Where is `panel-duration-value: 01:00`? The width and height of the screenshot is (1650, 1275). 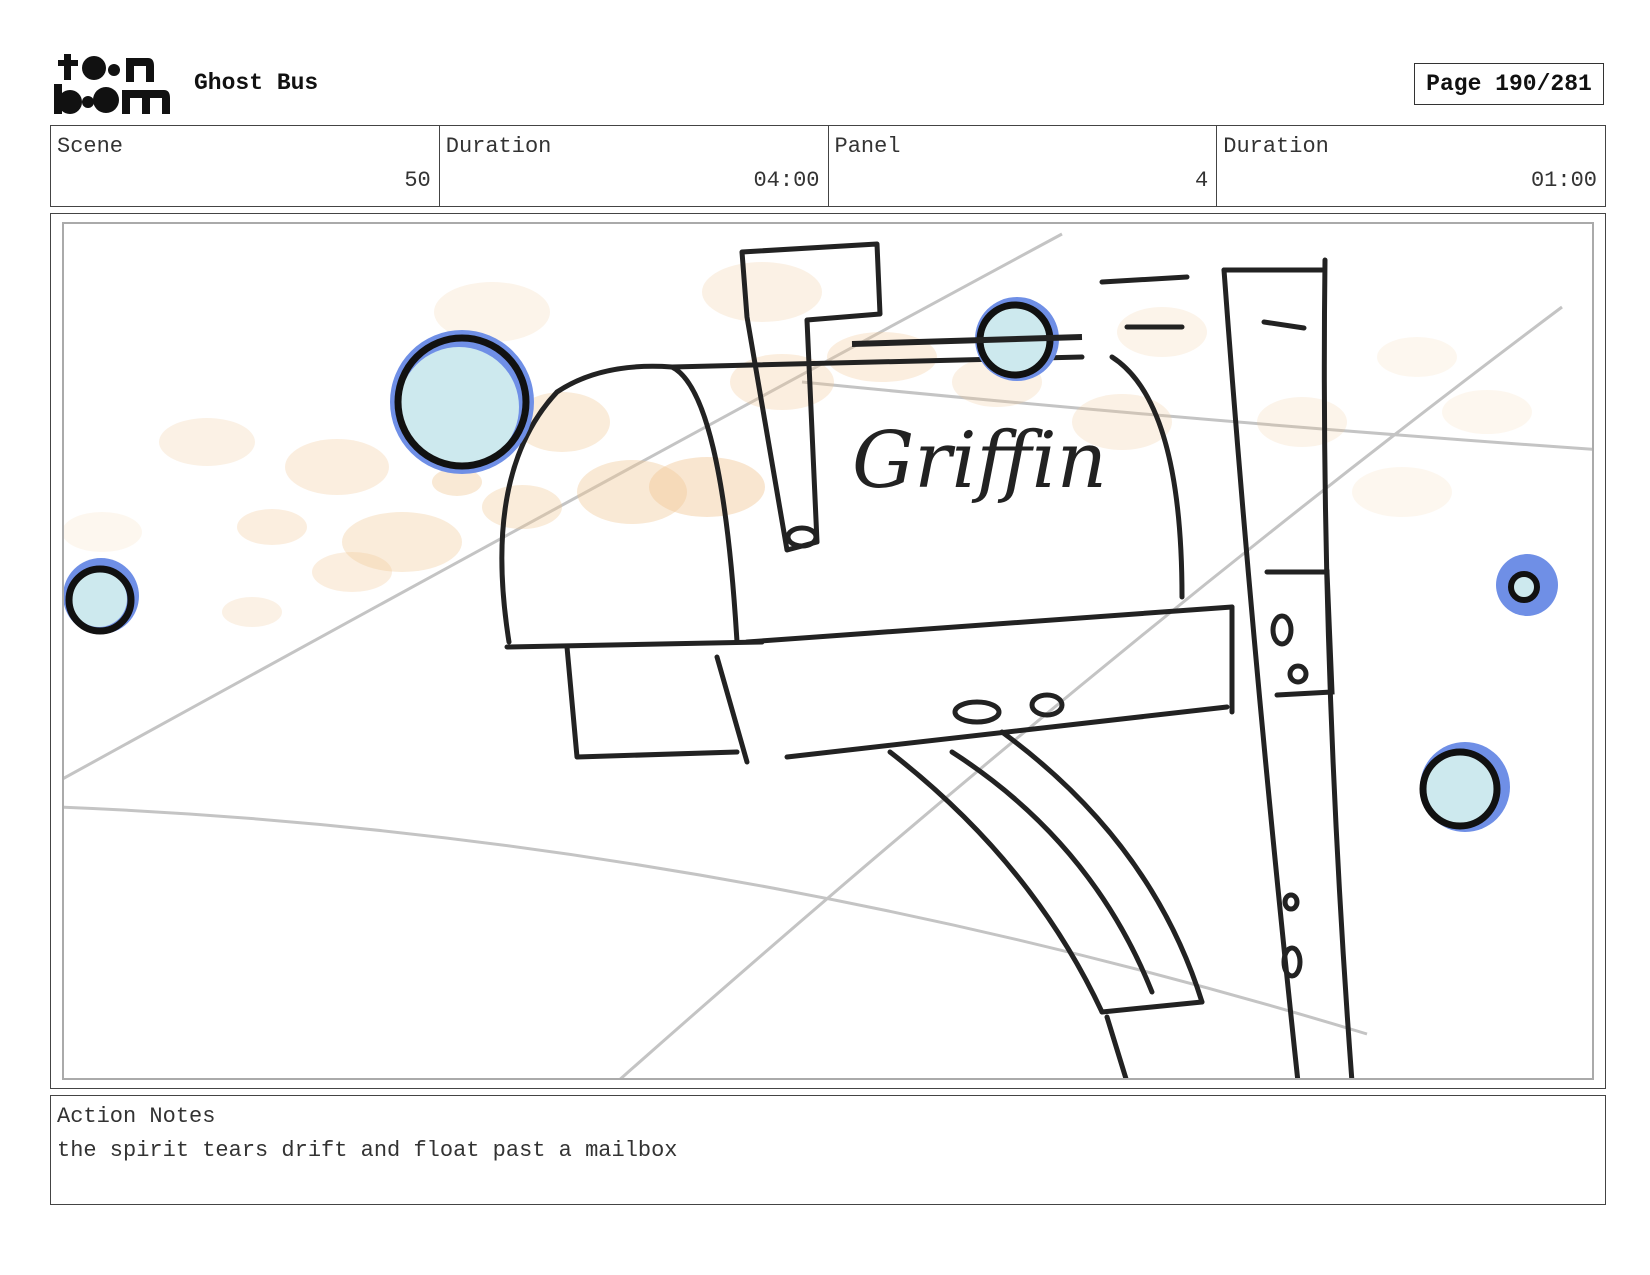
panel-duration-value: 01:00 is located at coordinates (1563, 180).